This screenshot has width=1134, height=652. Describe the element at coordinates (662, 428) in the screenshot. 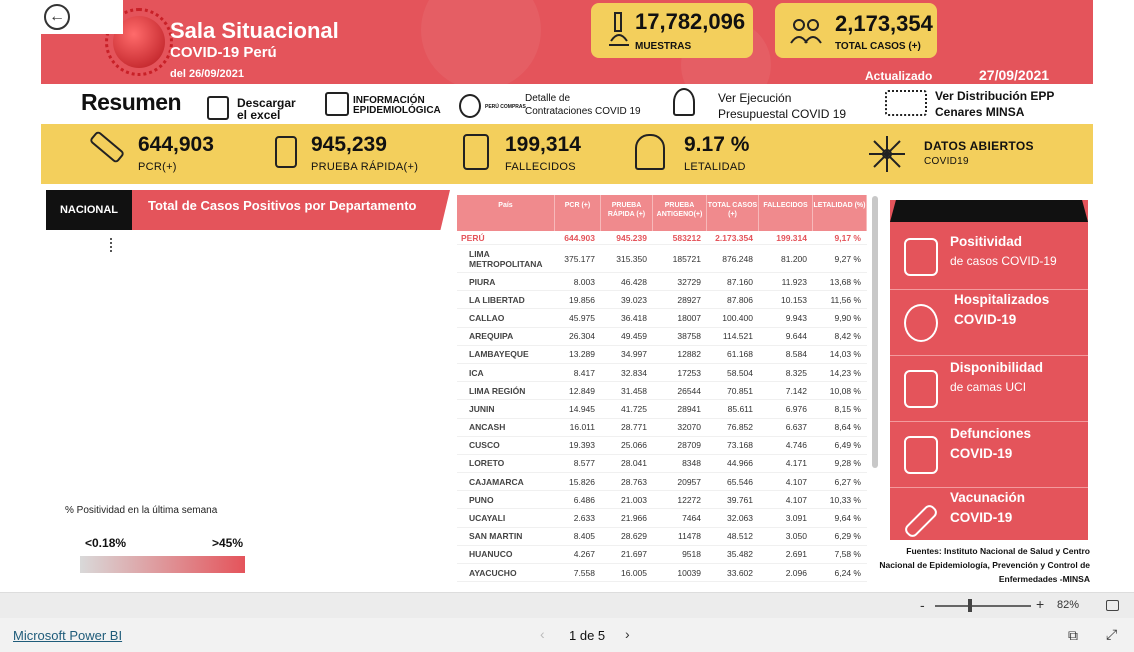

I see `table-row: ANCASH 16.011 28.771 32070 76.852 6.637 8,64 %` at that location.